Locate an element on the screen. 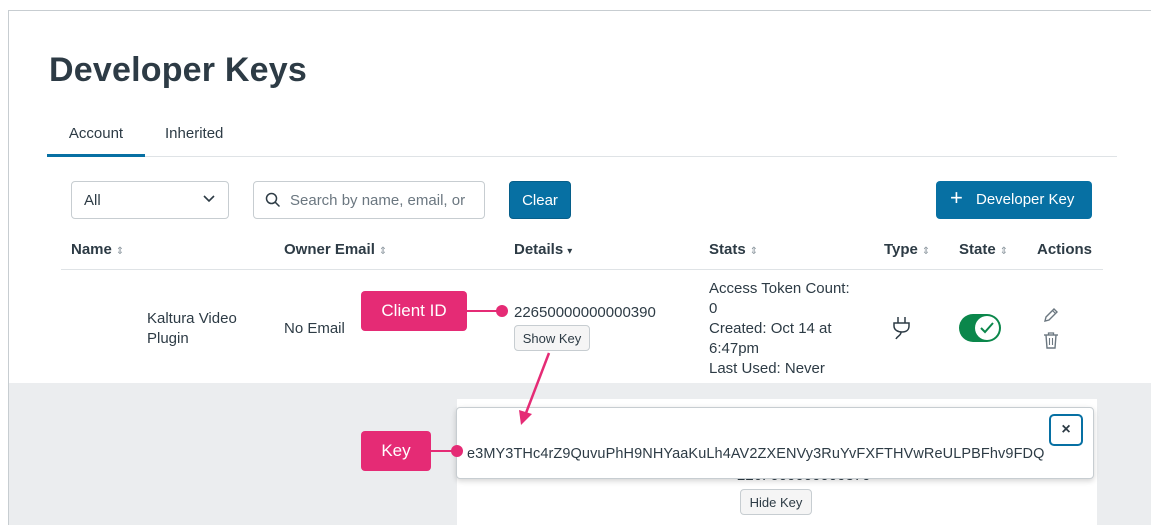 The width and height of the screenshot is (1151, 525). column-header-stats: Stats ⇕ is located at coordinates (733, 249).